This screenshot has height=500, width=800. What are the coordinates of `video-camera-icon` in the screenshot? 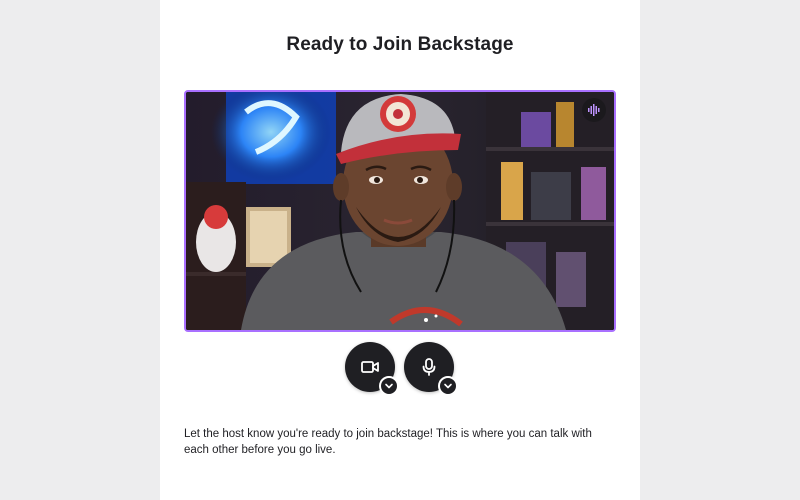 It's located at (370, 367).